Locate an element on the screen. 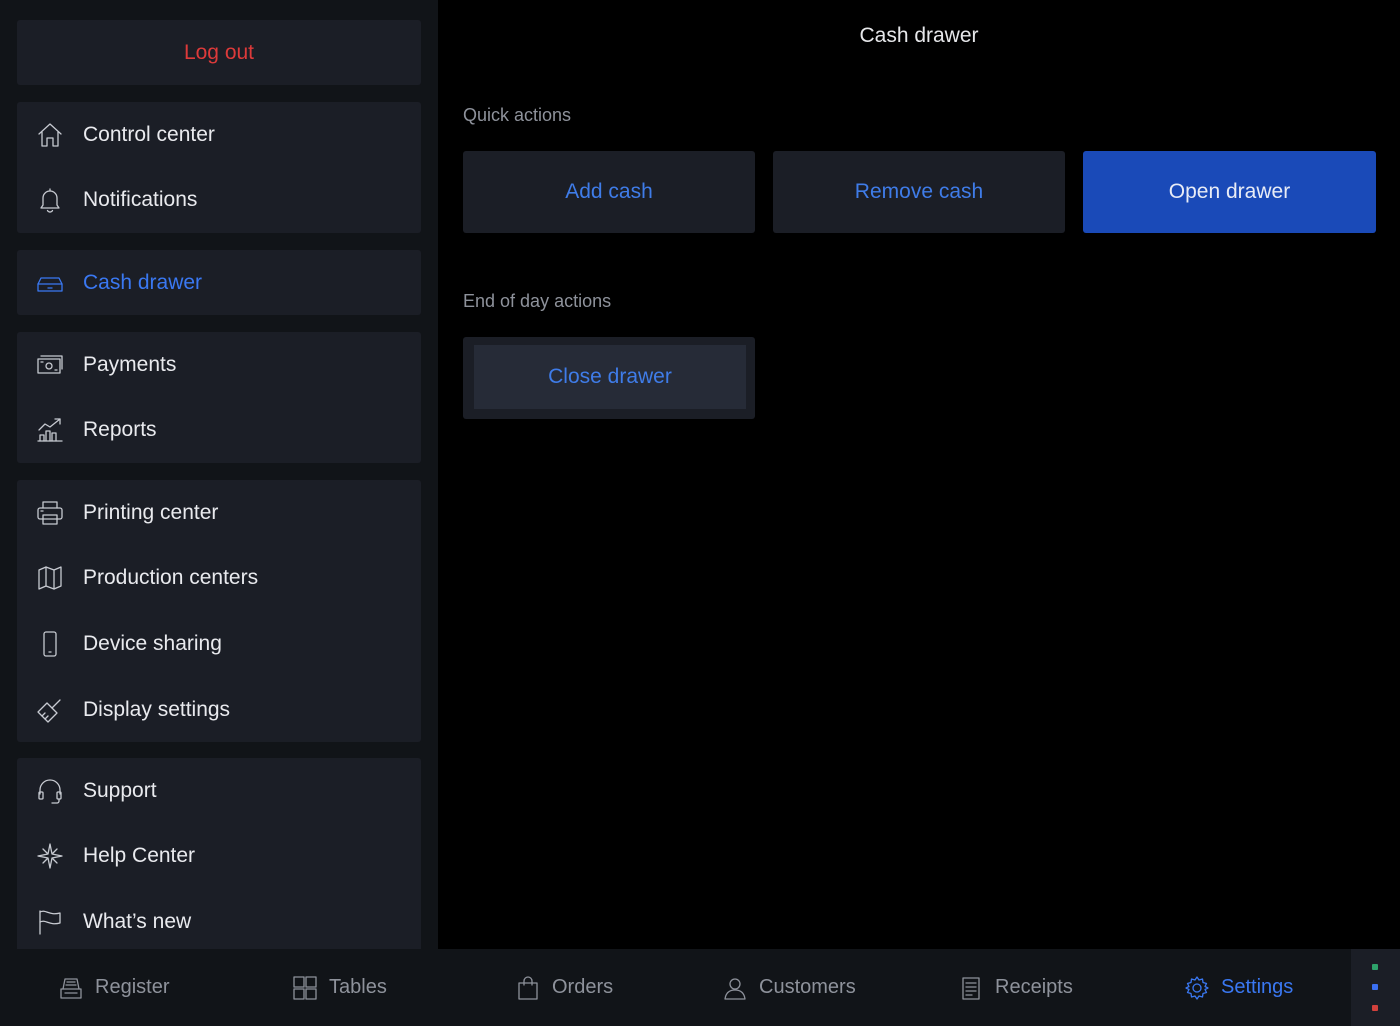  connection-status-indicator is located at coordinates (1375, 987).